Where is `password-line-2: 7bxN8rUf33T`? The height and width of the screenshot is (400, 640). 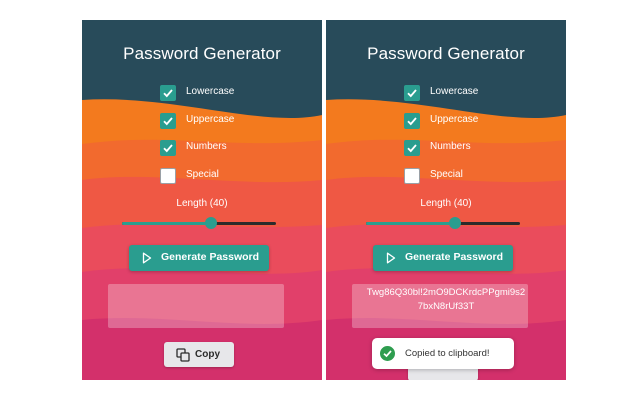
password-line-2: 7bxN8rUf33T is located at coordinates (446, 306).